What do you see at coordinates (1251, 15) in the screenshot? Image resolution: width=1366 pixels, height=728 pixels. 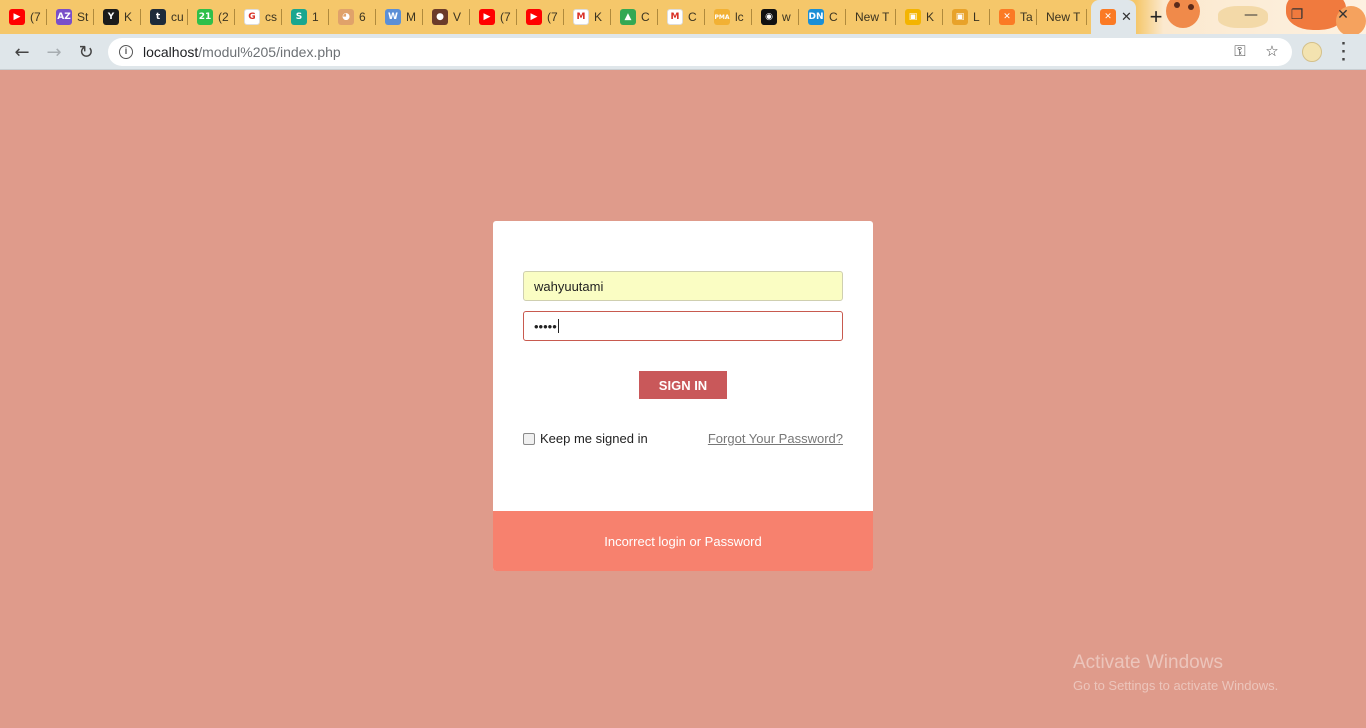 I see `minimize-button: —` at bounding box center [1251, 15].